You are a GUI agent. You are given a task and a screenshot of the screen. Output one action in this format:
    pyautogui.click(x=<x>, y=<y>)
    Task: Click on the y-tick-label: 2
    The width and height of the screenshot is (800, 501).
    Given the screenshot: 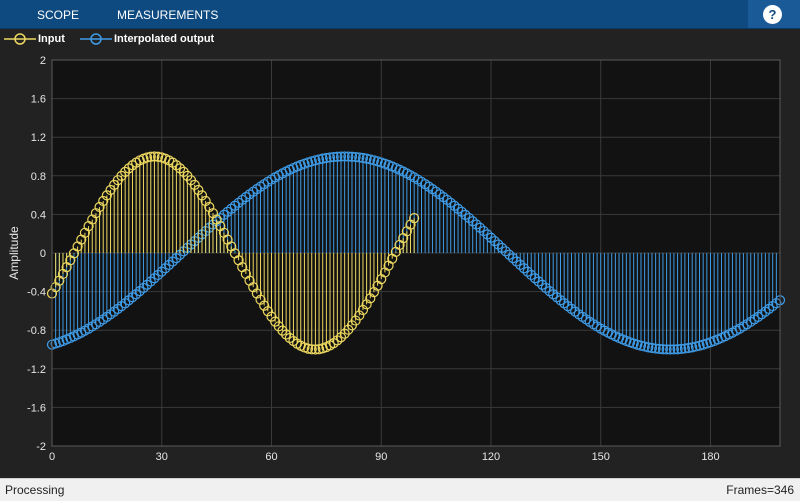 What is the action you would take?
    pyautogui.click(x=43, y=61)
    